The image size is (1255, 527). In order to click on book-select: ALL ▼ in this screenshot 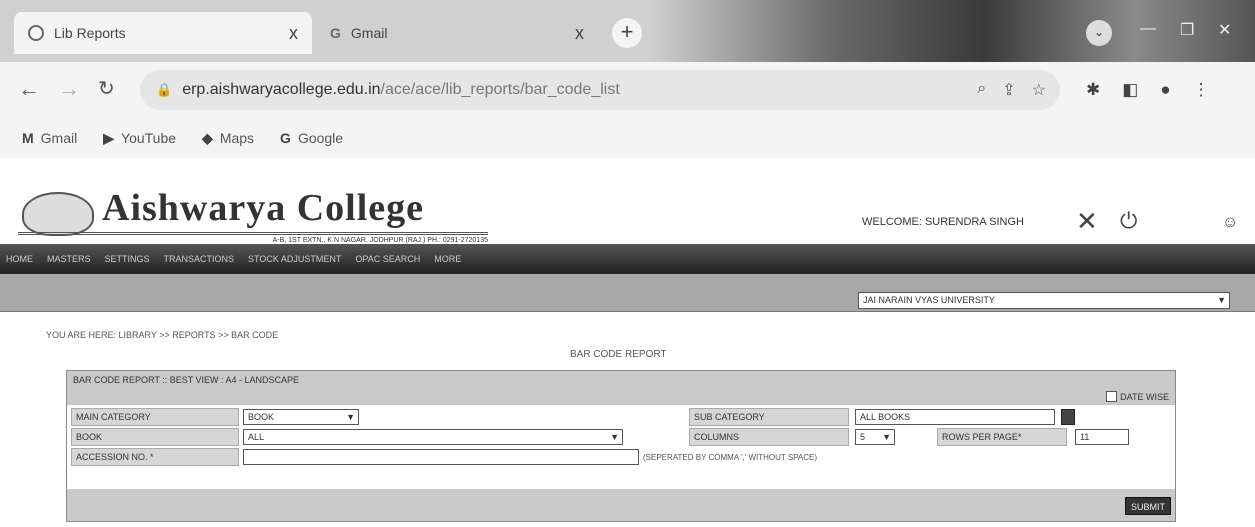, I will do `click(433, 437)`.